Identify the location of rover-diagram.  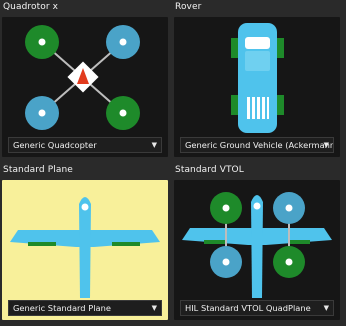
(257, 78).